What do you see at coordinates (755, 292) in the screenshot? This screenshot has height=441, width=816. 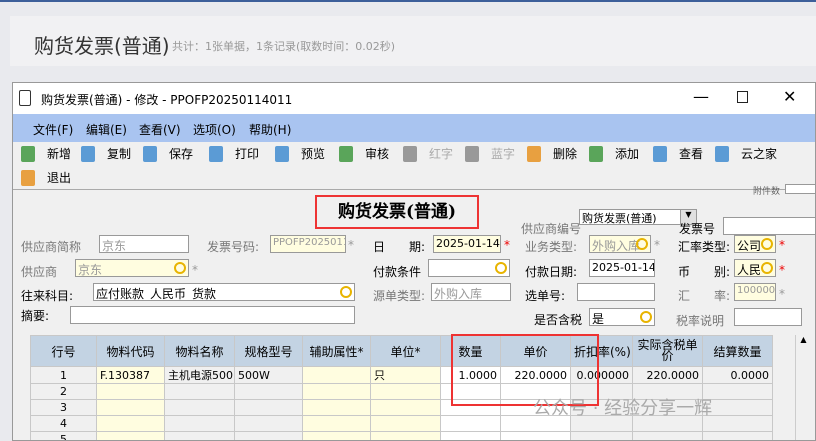 I see `rate-input: 1000000` at bounding box center [755, 292].